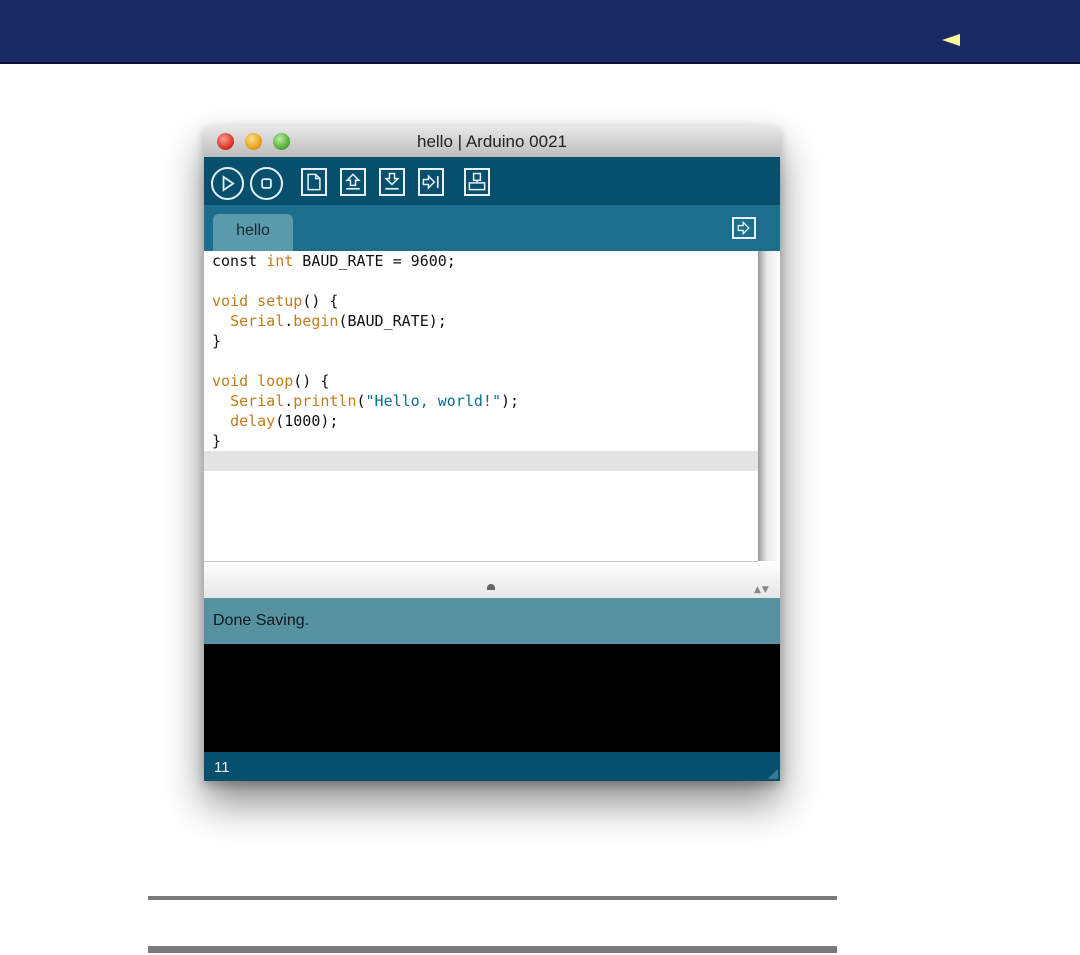  What do you see at coordinates (217, 441) in the screenshot?
I see `code-line-10: }` at bounding box center [217, 441].